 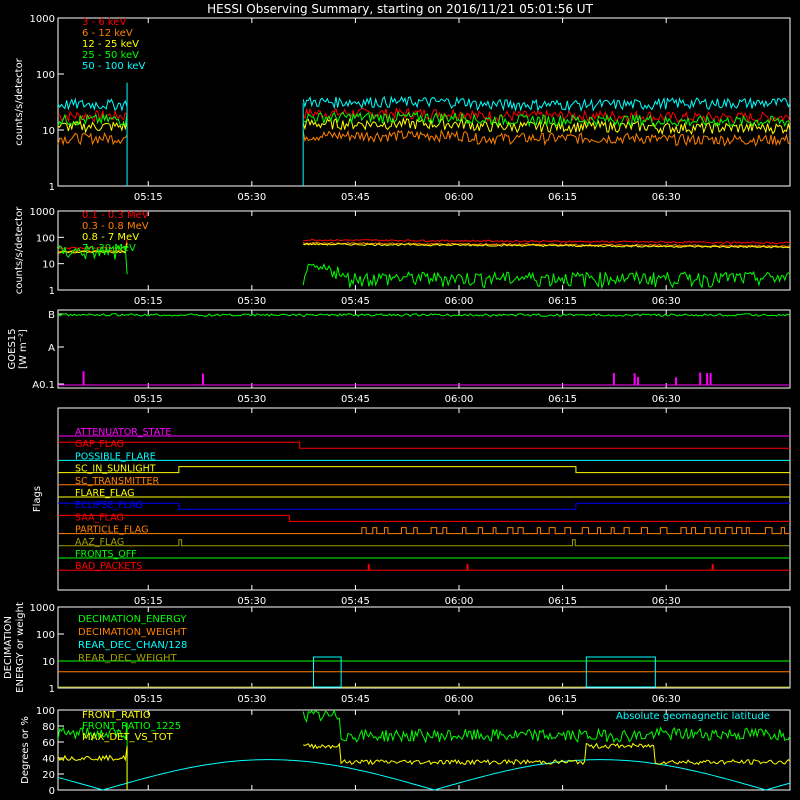 What do you see at coordinates (48, 727) in the screenshot?
I see `y-tick-label: 80` at bounding box center [48, 727].